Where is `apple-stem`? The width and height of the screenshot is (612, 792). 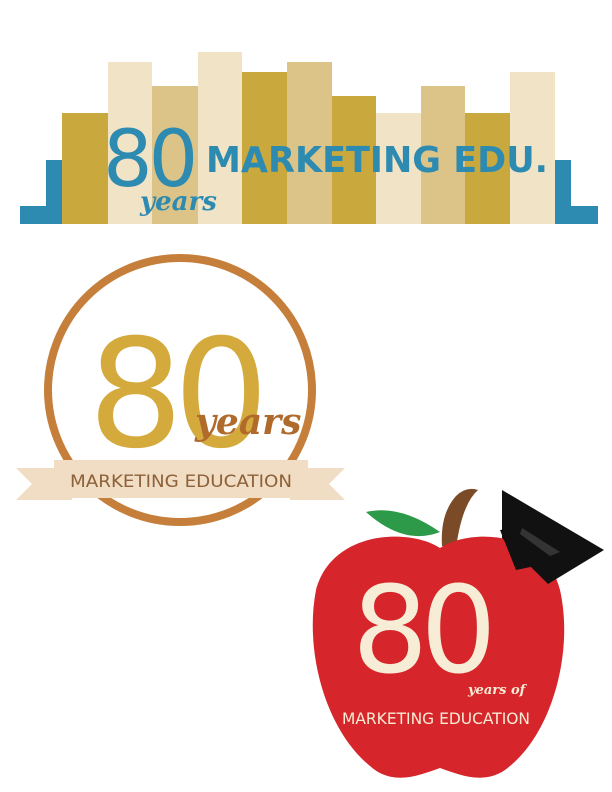 apple-stem is located at coordinates (459, 518).